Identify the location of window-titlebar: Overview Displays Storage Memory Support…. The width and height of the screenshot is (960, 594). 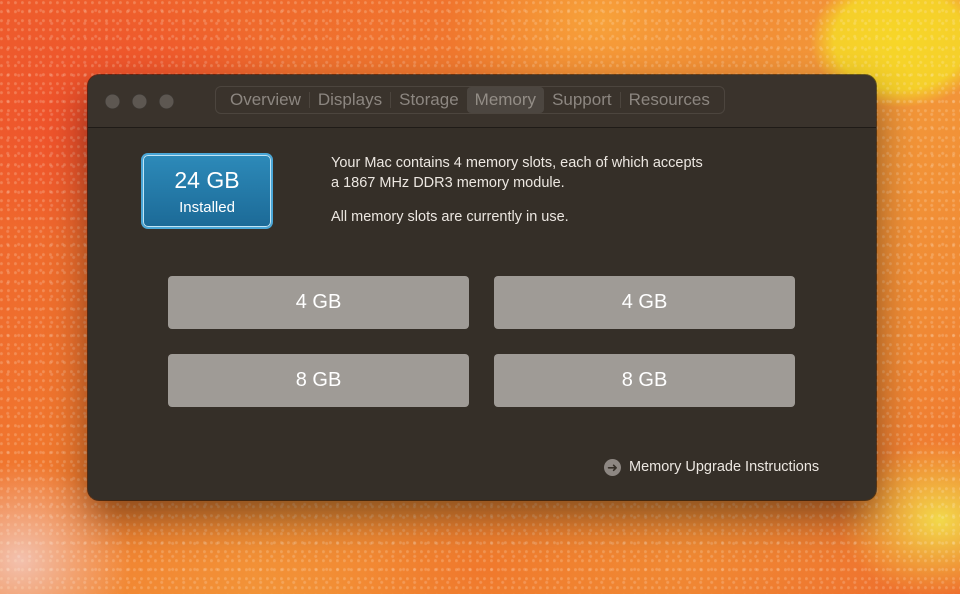
(482, 101).